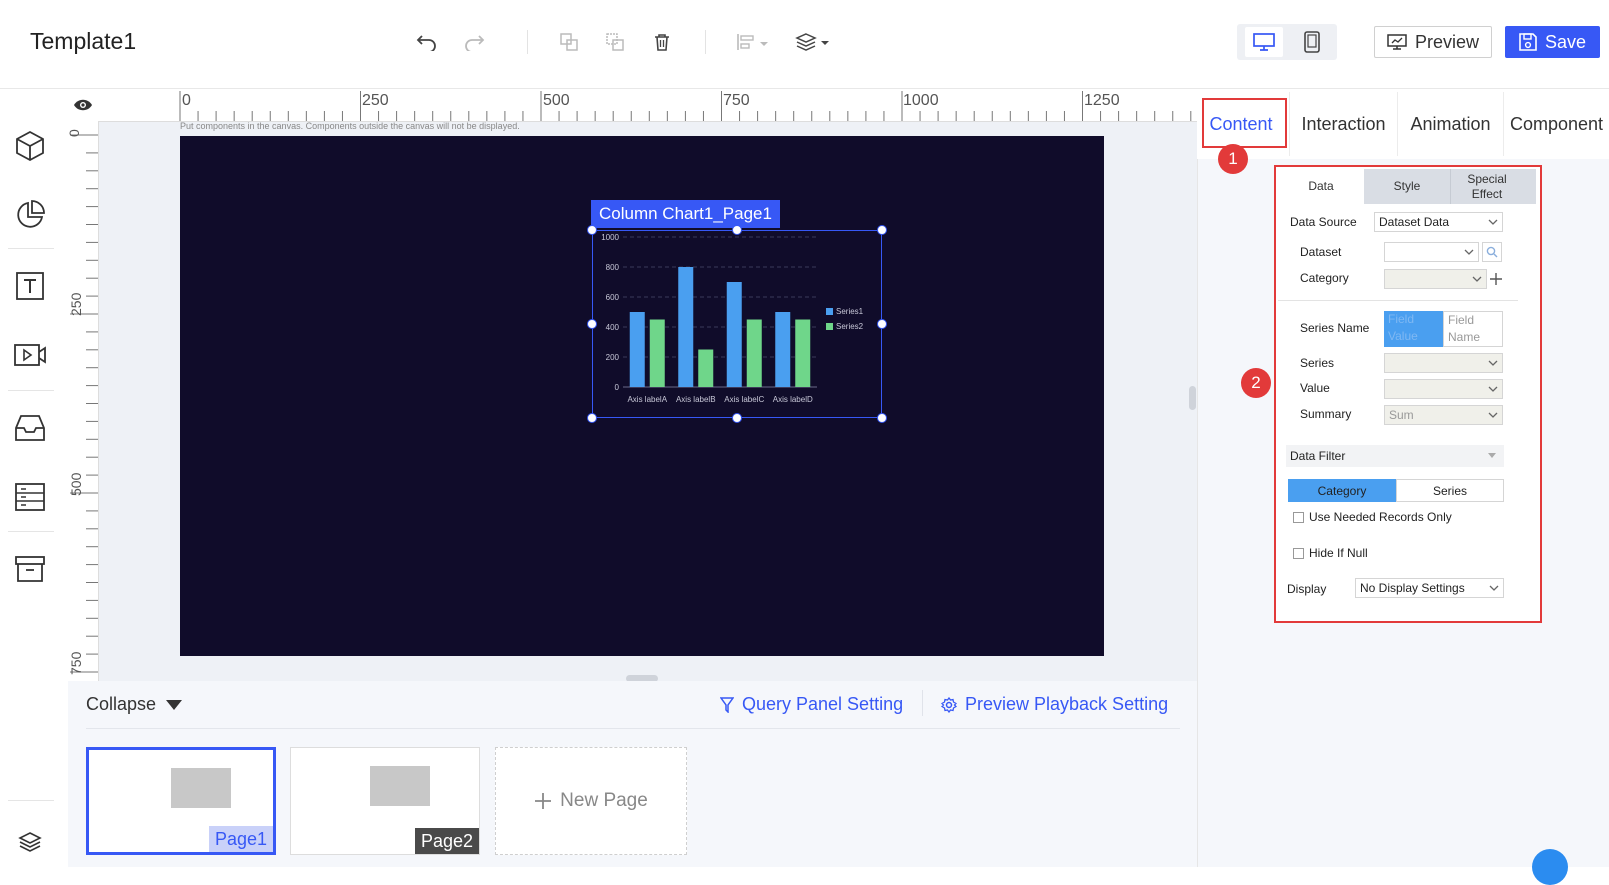  I want to click on add-icon, so click(1496, 279).